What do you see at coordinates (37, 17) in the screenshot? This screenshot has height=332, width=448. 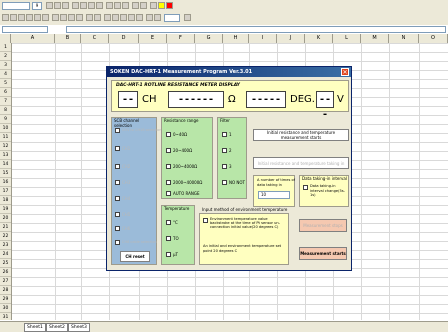 I see `preview-icon` at bounding box center [37, 17].